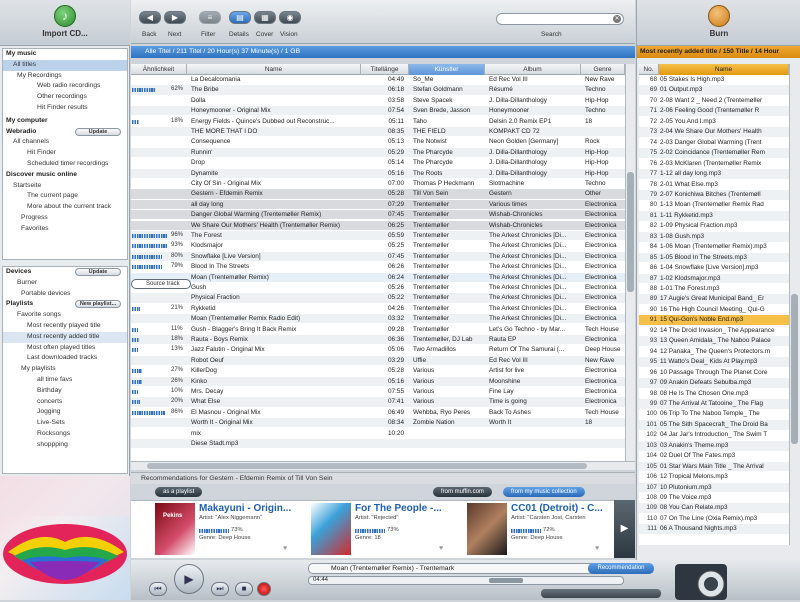 The image size is (800, 602). What do you see at coordinates (65, 132) in the screenshot?
I see `tree-item: Webradio Update` at bounding box center [65, 132].